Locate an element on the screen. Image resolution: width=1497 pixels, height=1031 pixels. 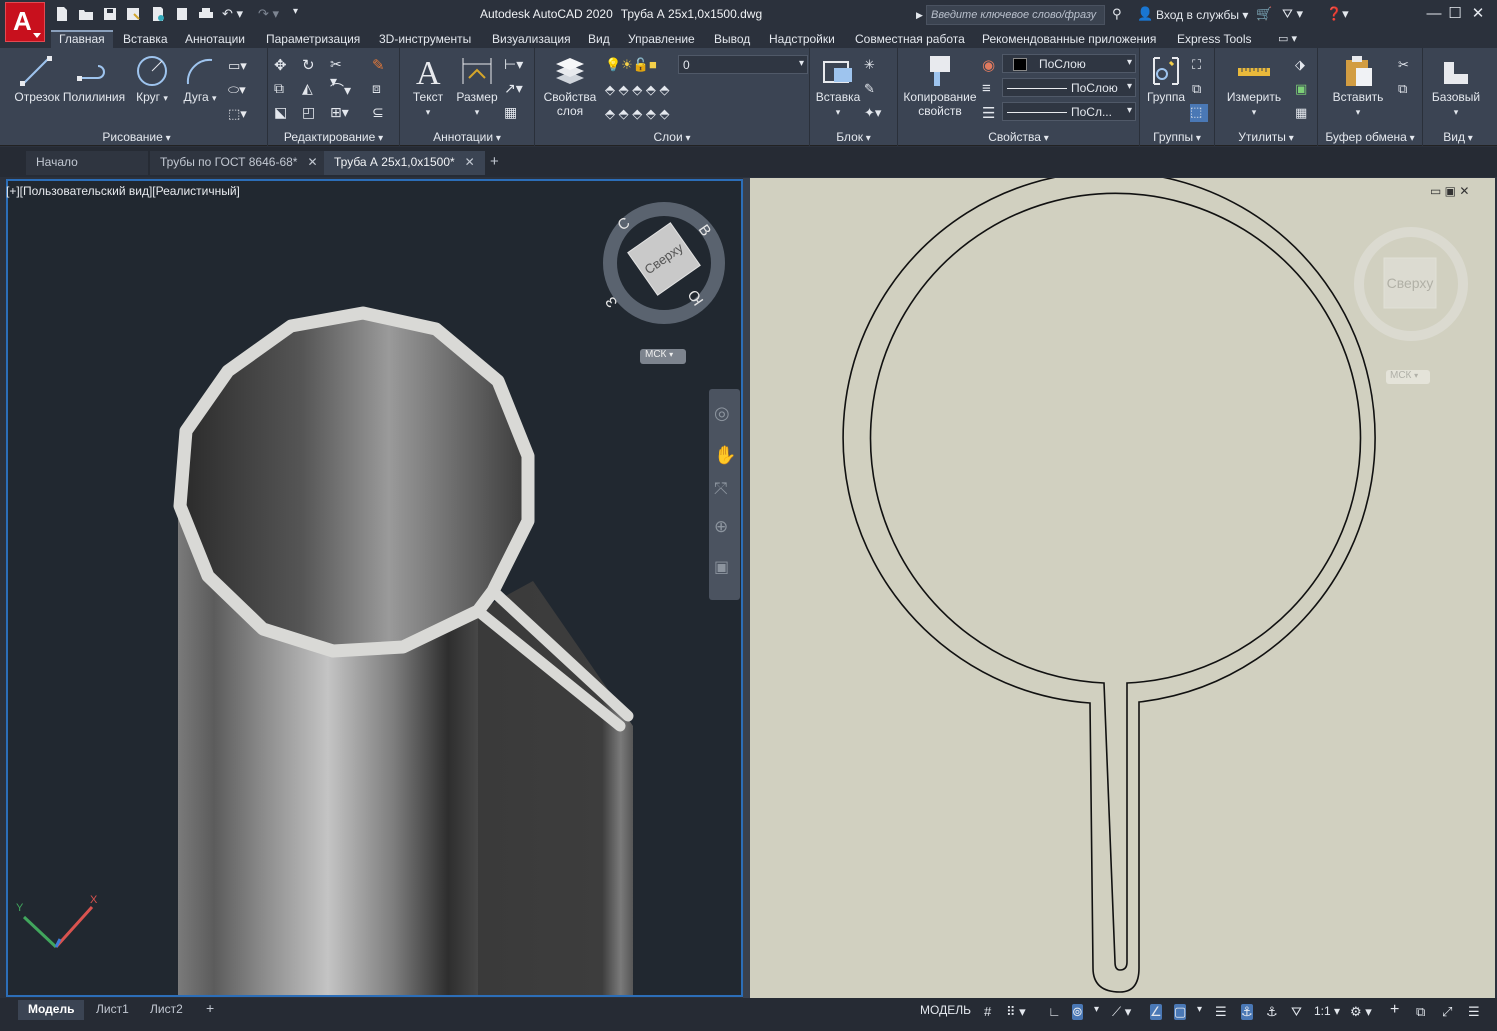
tab-collaborate: Совместная работа is located at coordinates (910, 39).